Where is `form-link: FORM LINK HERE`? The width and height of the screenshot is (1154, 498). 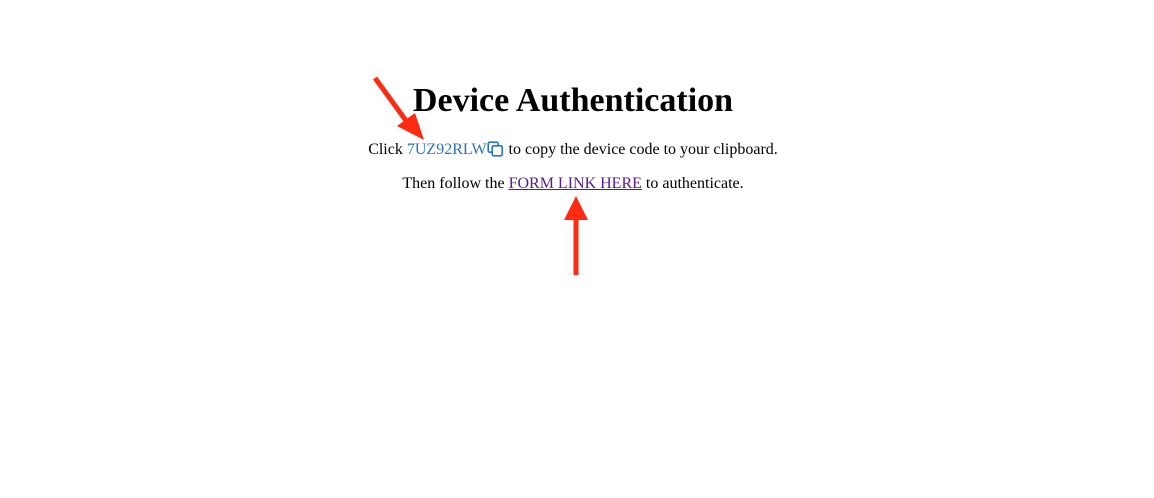
form-link: FORM LINK HERE is located at coordinates (575, 183).